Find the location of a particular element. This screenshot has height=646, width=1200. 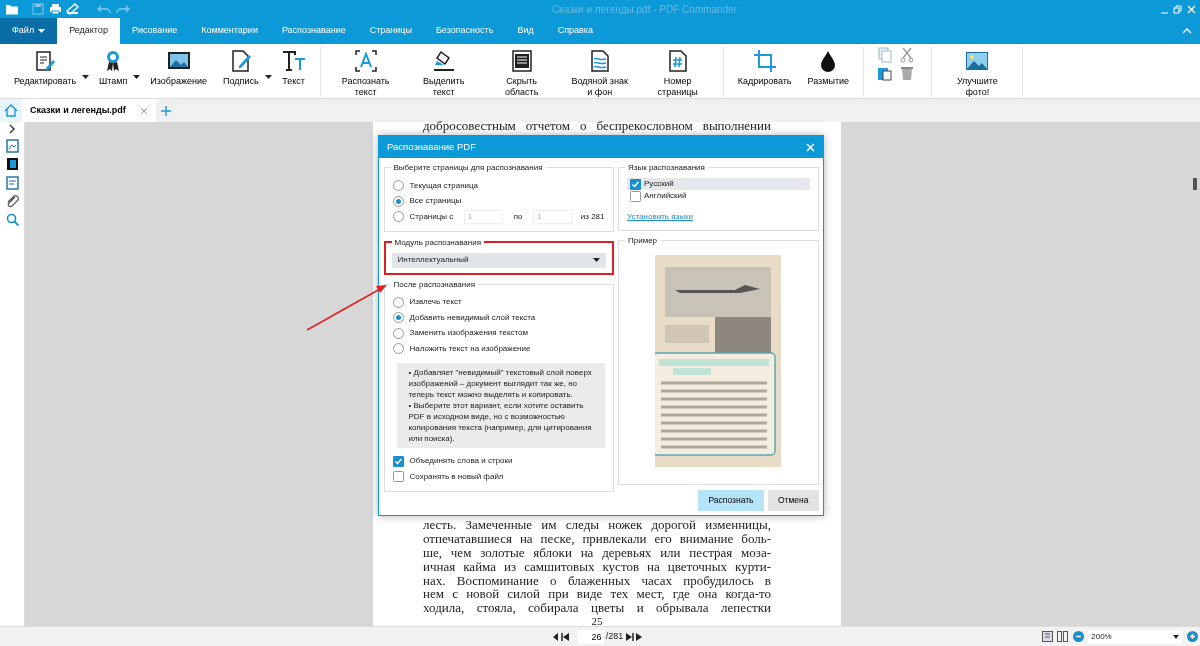

info-text: • Добавляет "невидимый" текстовый слой поверх изображений – документ выглядит так же, но теперь текст можно выделять и копировать. is located at coordinates (500, 383).